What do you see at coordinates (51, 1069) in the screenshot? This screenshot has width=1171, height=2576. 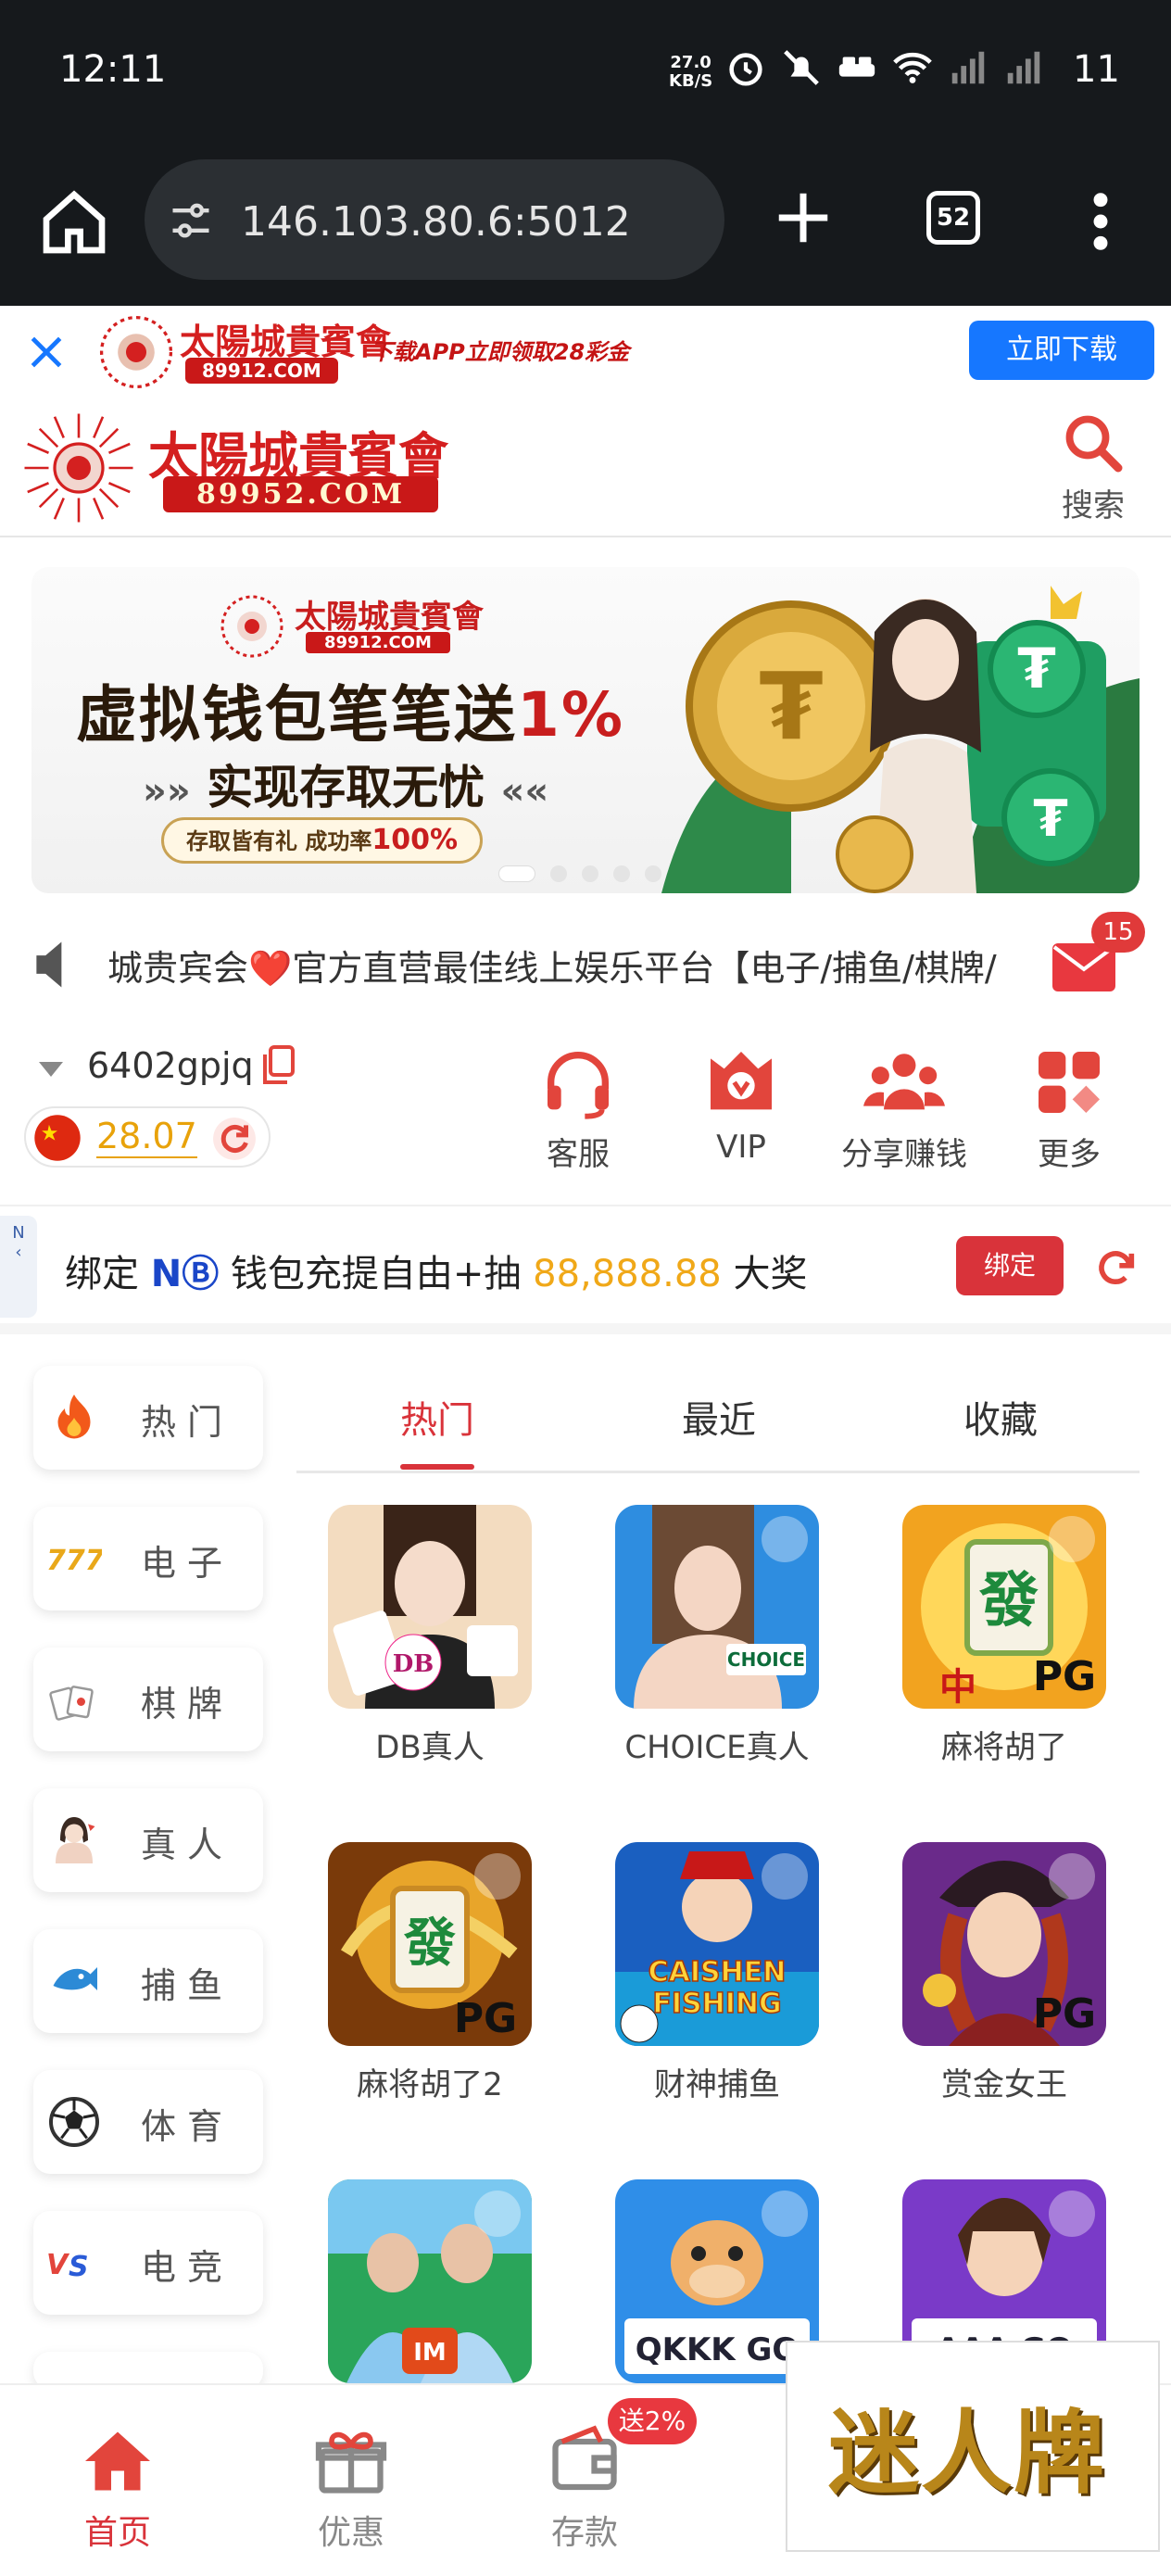 I see `chevron-down-icon` at bounding box center [51, 1069].